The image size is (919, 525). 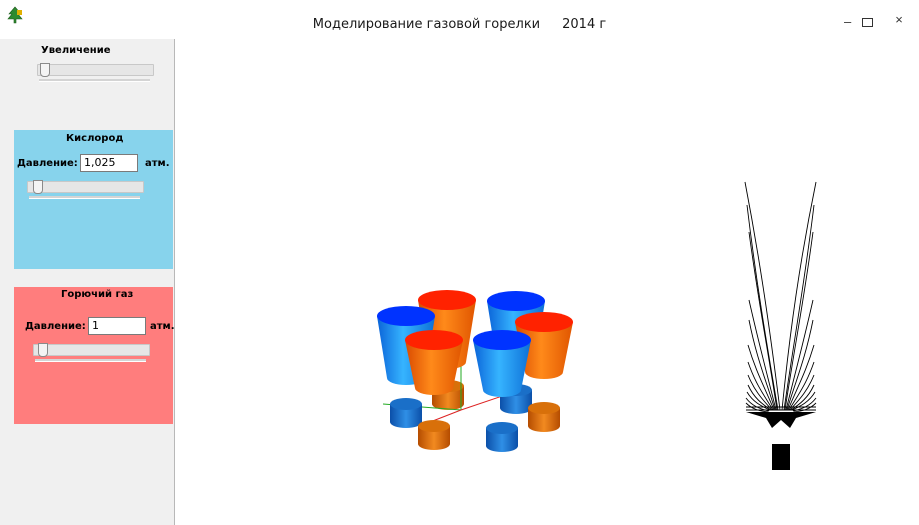 I want to click on window-title: Моделирование газовой горелки 2014 г, so click(x=459, y=24).